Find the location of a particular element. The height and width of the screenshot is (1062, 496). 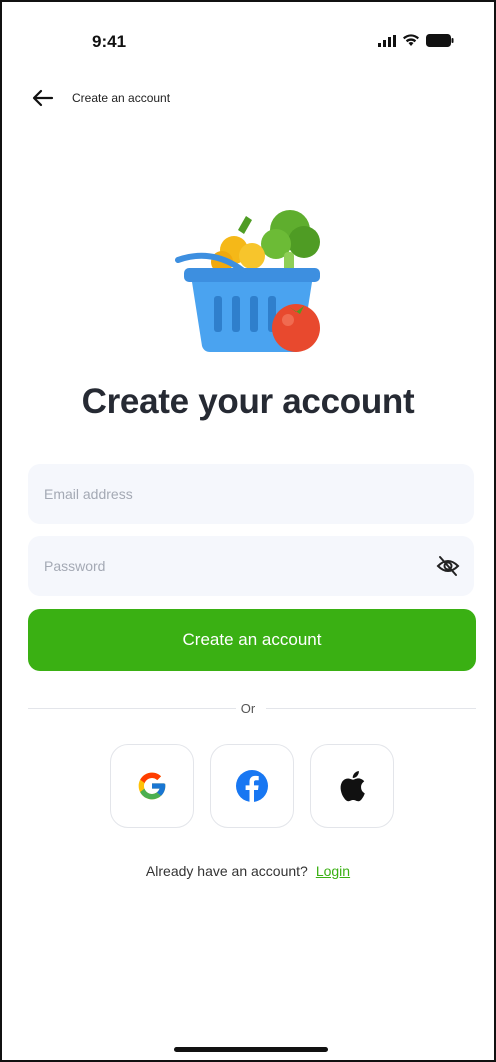

home-indicator is located at coordinates (251, 1049).